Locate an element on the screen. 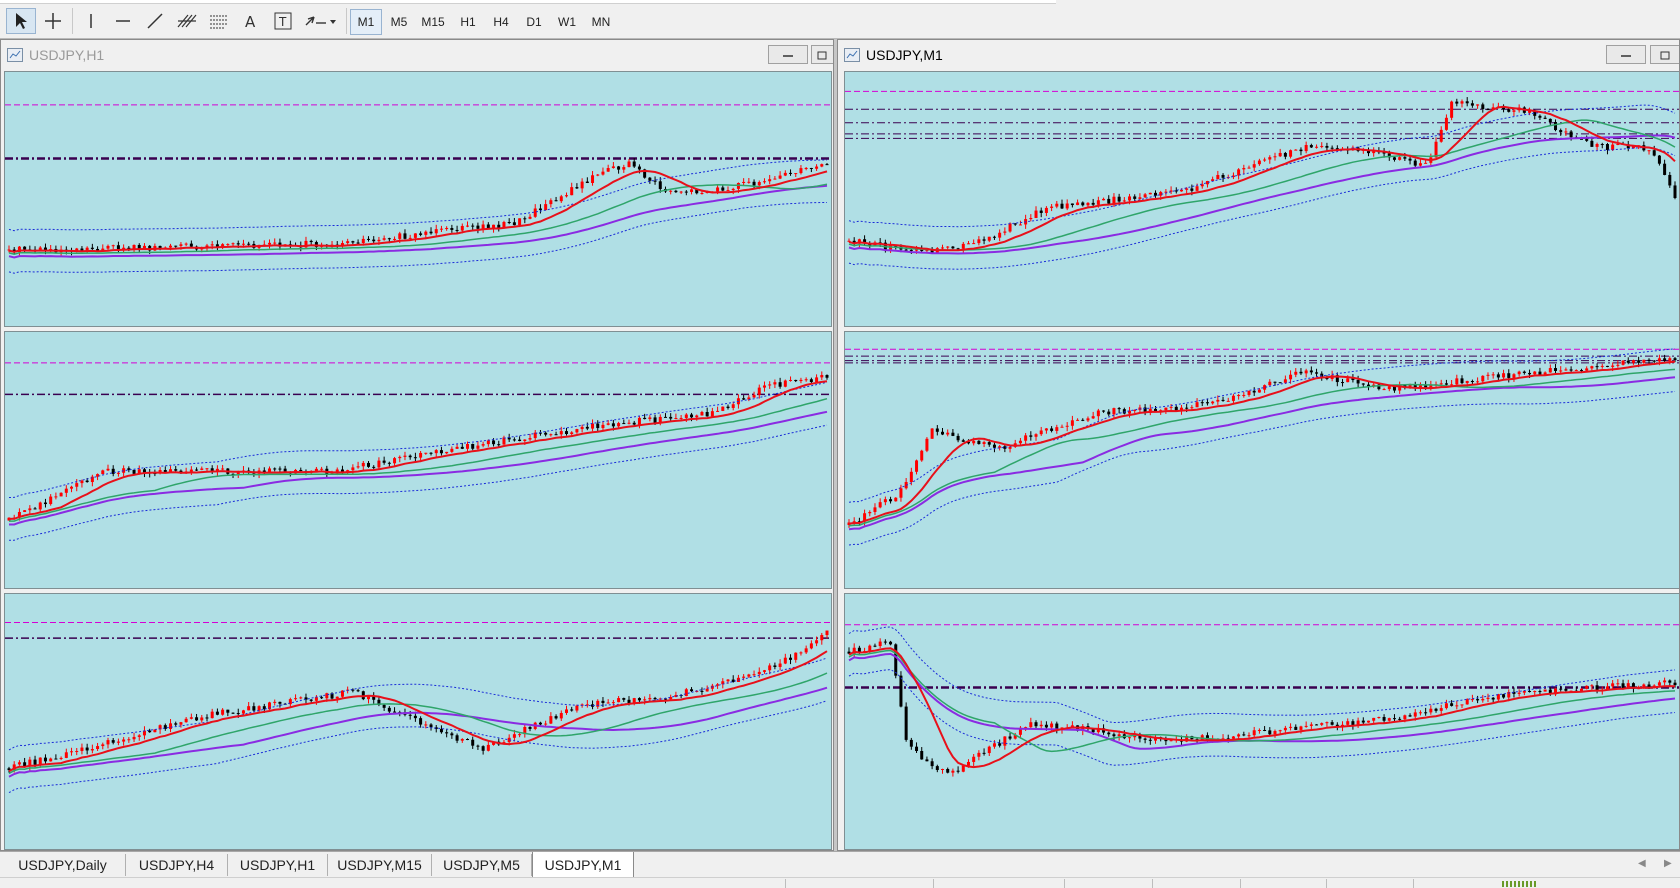 The width and height of the screenshot is (1680, 888). timeframe-w1: W1 is located at coordinates (567, 22).